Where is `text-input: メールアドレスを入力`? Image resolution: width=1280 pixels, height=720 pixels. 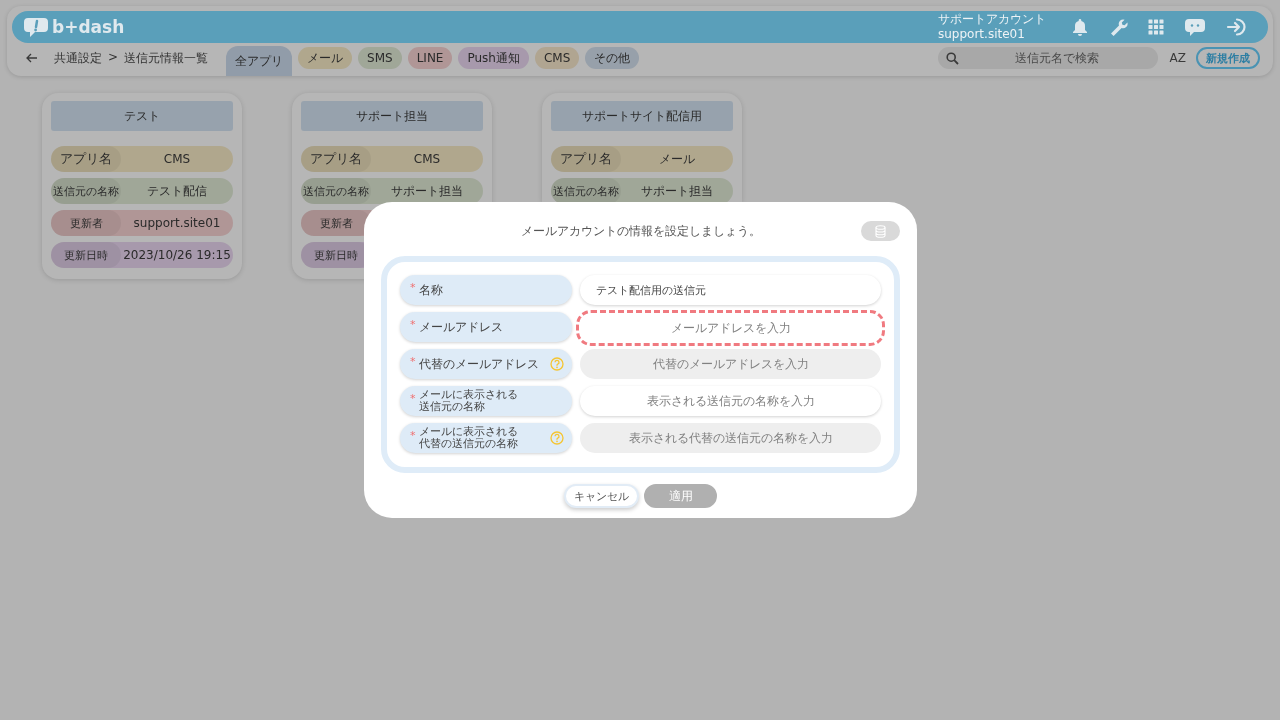 text-input: メールアドレスを入力 is located at coordinates (730, 328).